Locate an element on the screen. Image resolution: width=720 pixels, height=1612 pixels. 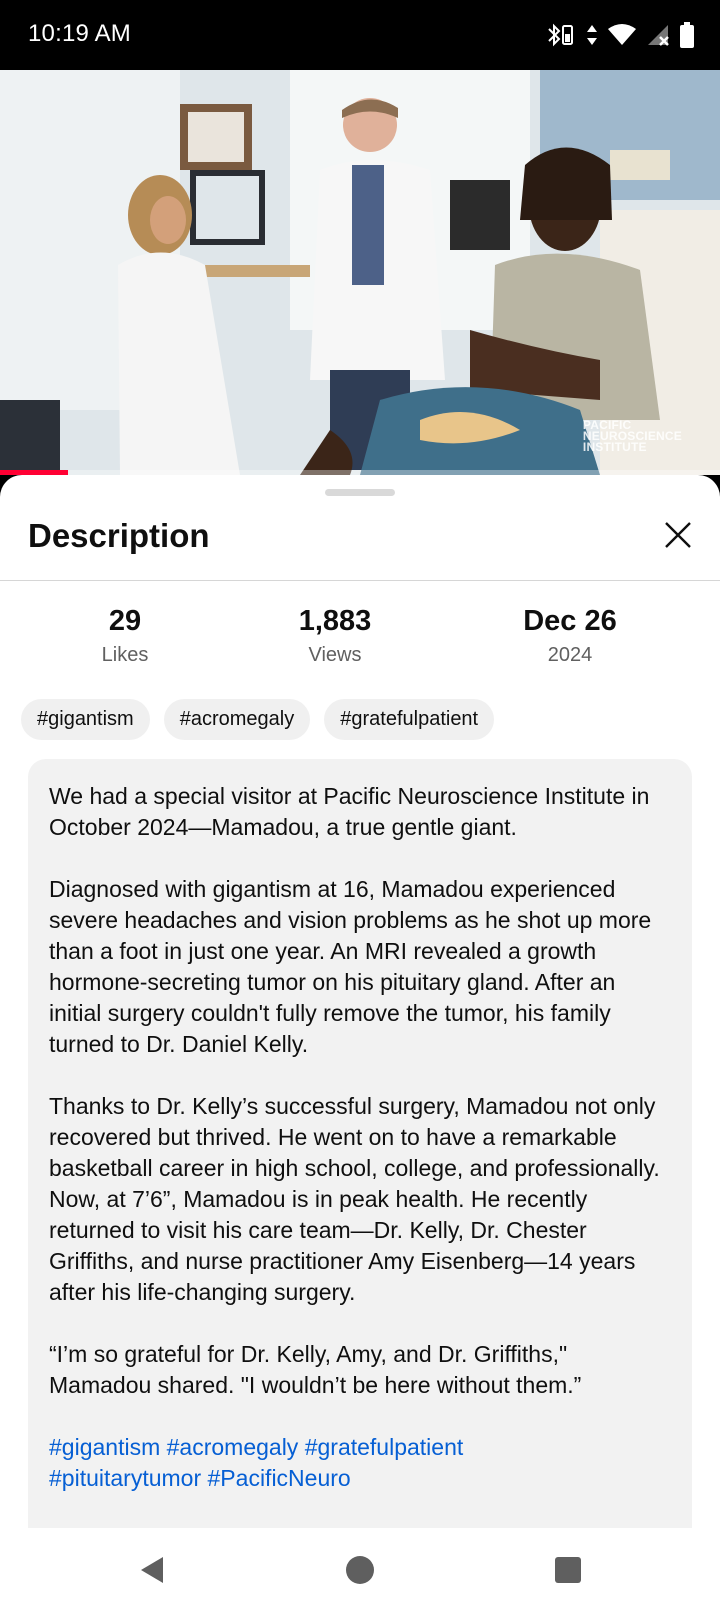
hashtag-link: #PacificNeuro is located at coordinates (279, 1478).